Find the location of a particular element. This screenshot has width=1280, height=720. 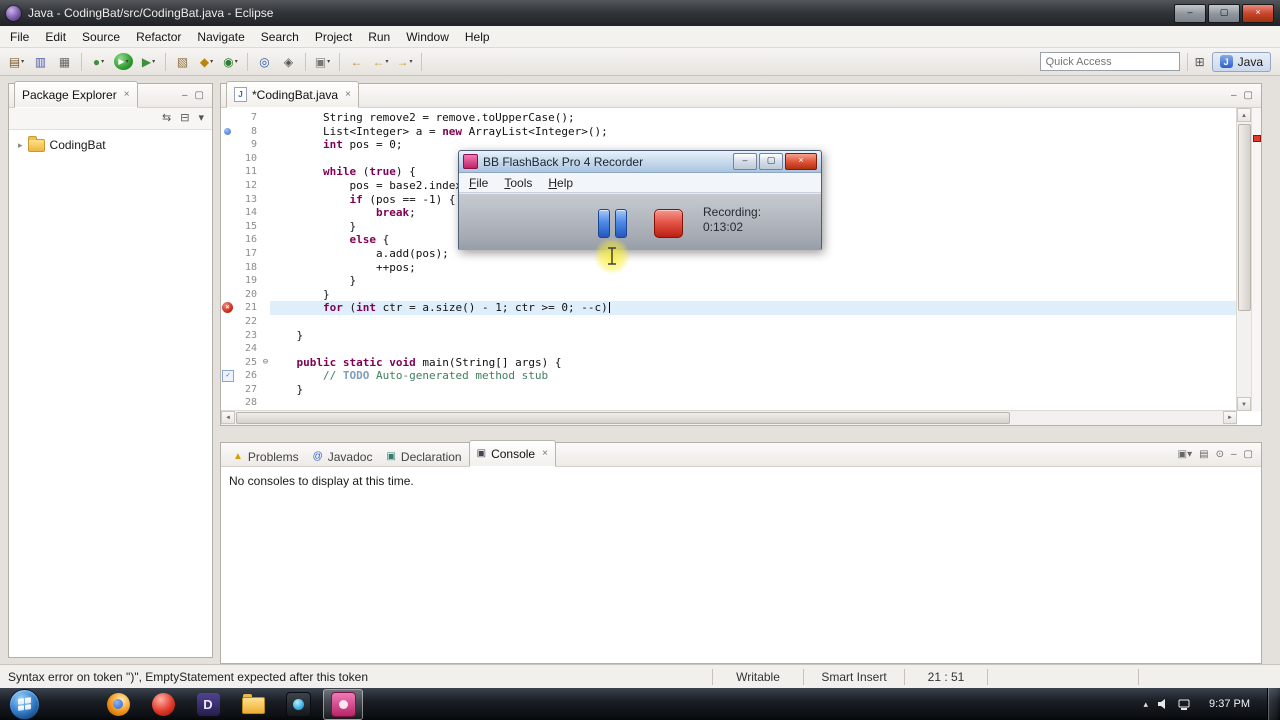

tab-codingbat-java: J *CodingBat.java × is located at coordinates (292, 94).